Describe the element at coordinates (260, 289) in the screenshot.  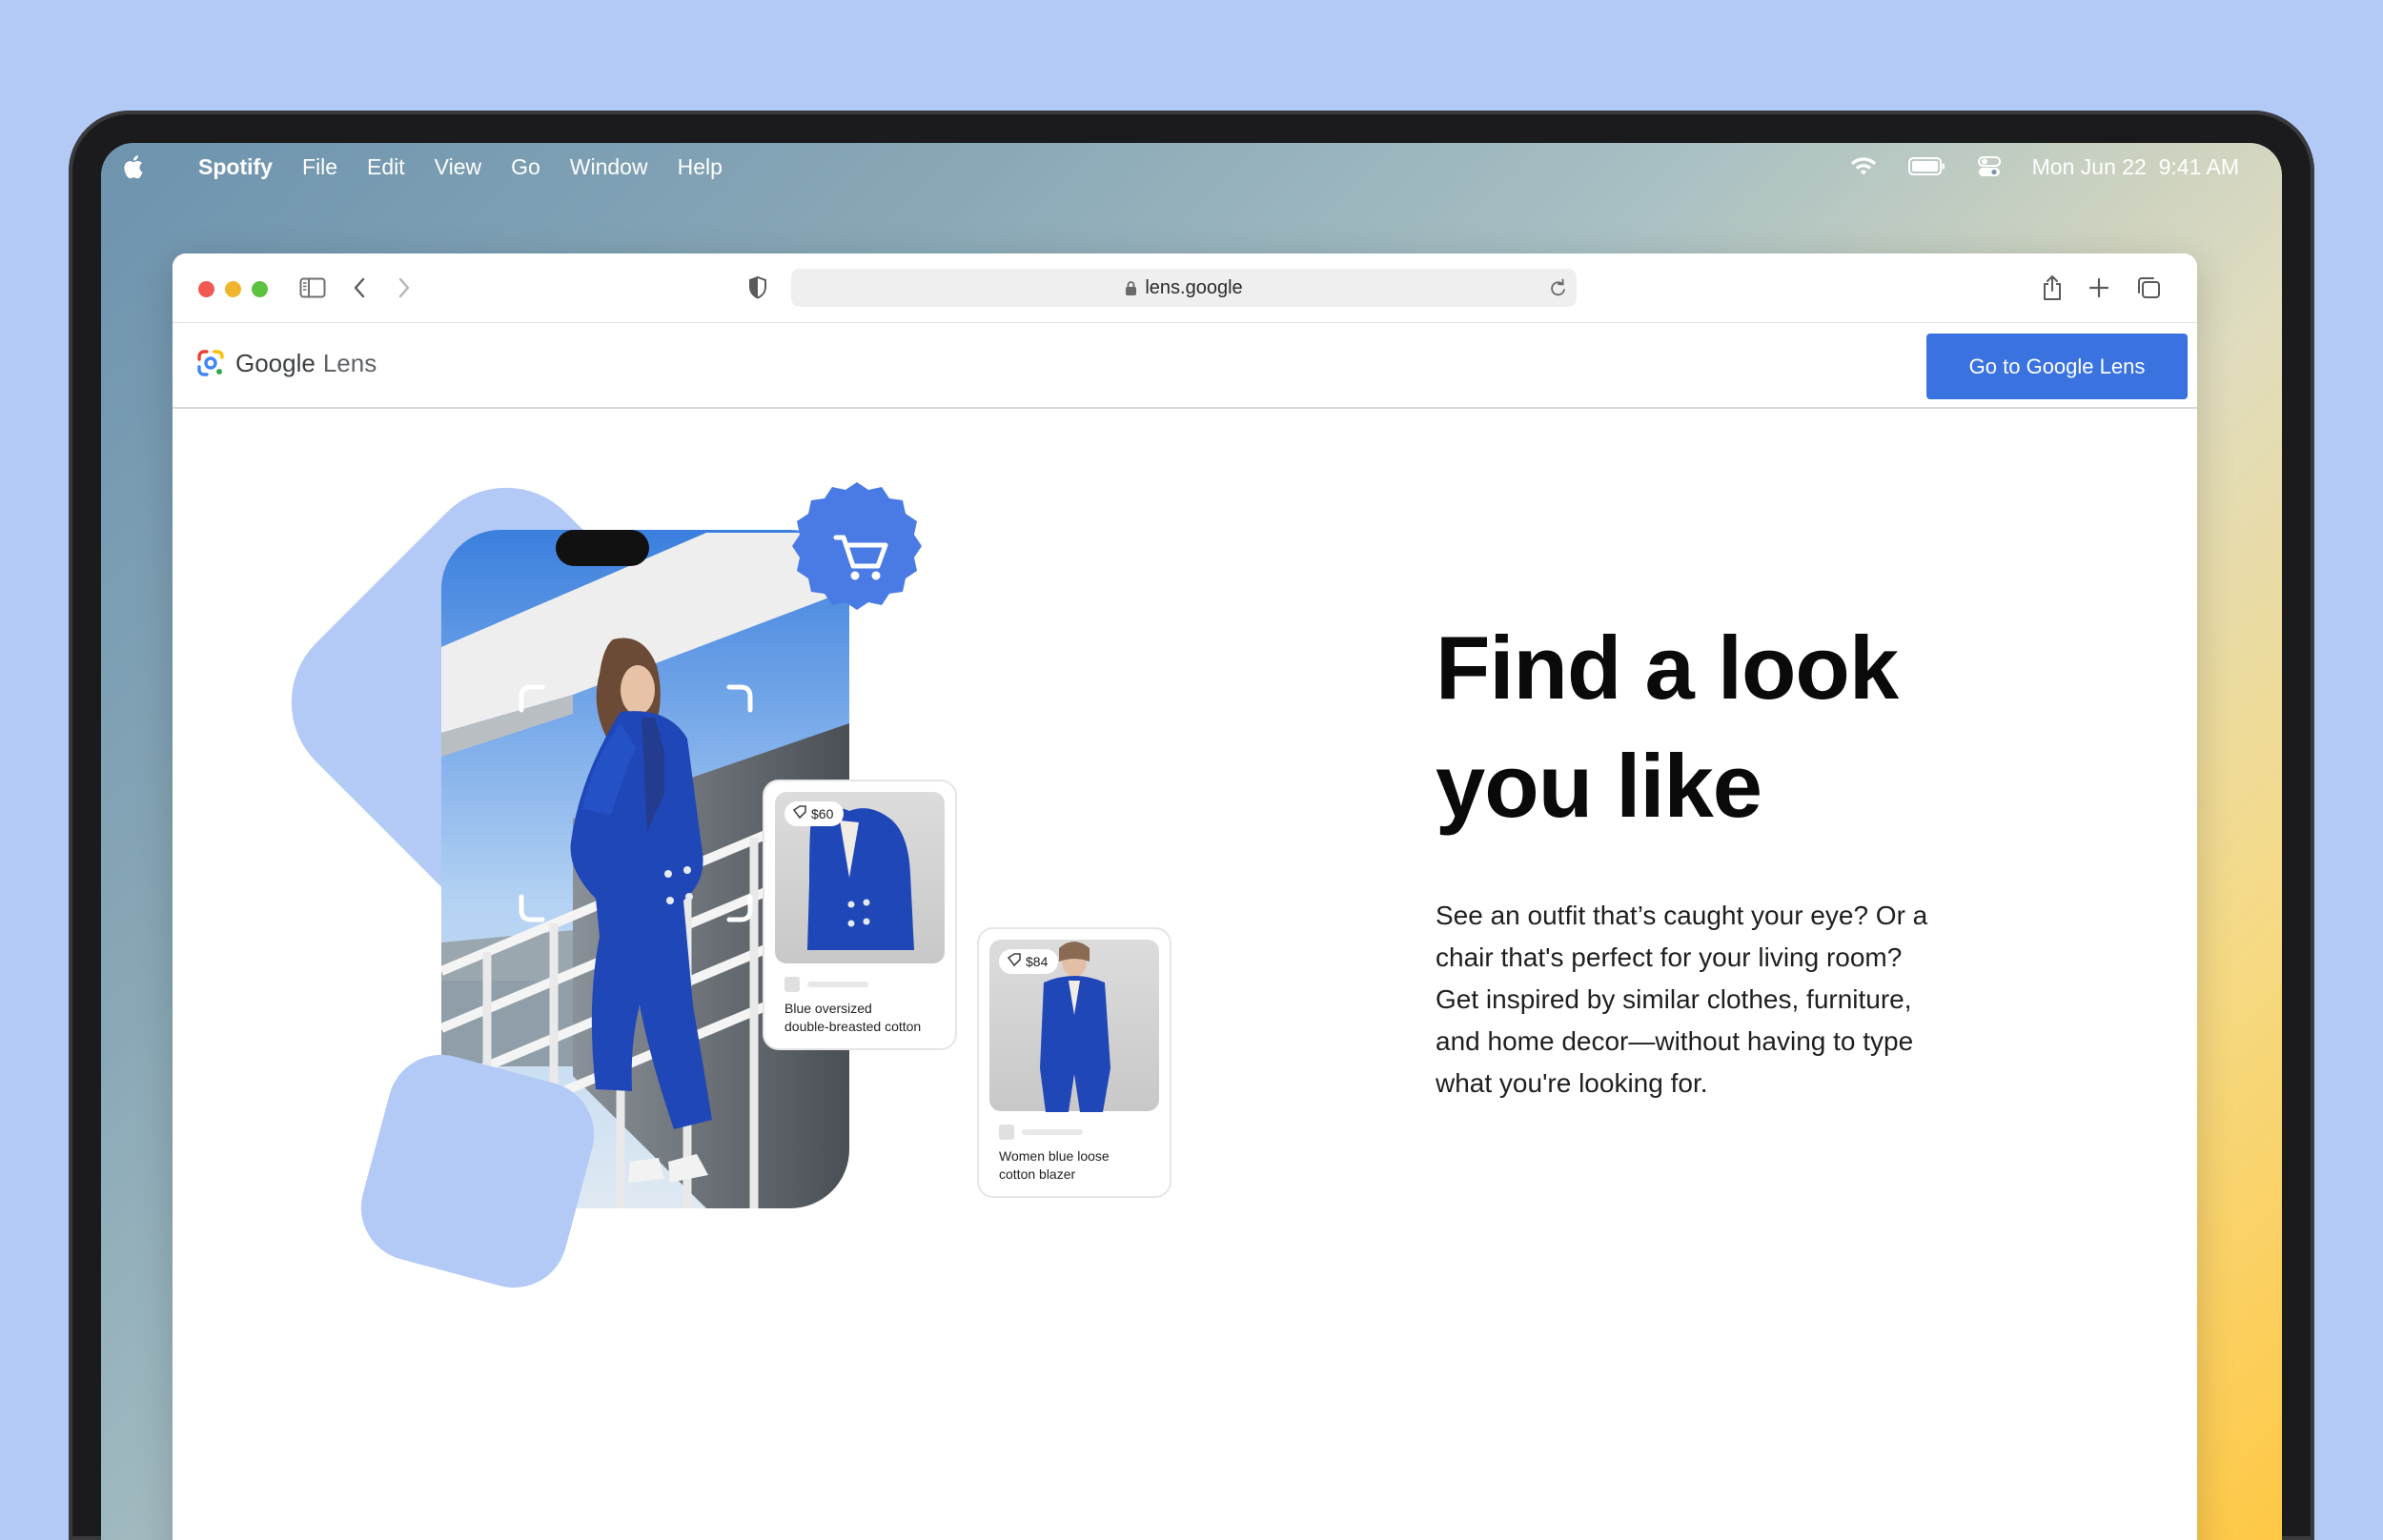
I see `zoom-window-button` at that location.